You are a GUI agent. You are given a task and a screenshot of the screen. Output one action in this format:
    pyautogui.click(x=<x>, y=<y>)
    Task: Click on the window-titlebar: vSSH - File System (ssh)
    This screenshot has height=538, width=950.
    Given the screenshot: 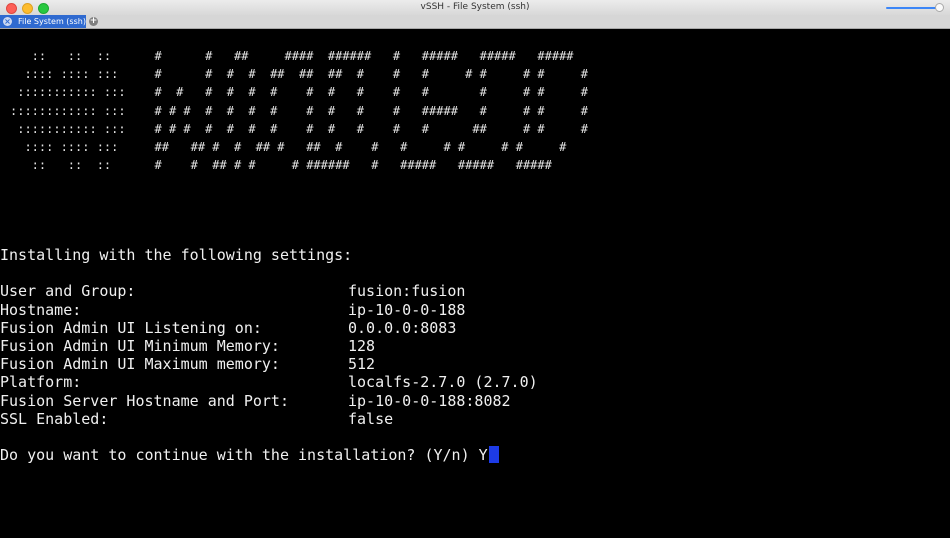 What is the action you would take?
    pyautogui.click(x=475, y=8)
    